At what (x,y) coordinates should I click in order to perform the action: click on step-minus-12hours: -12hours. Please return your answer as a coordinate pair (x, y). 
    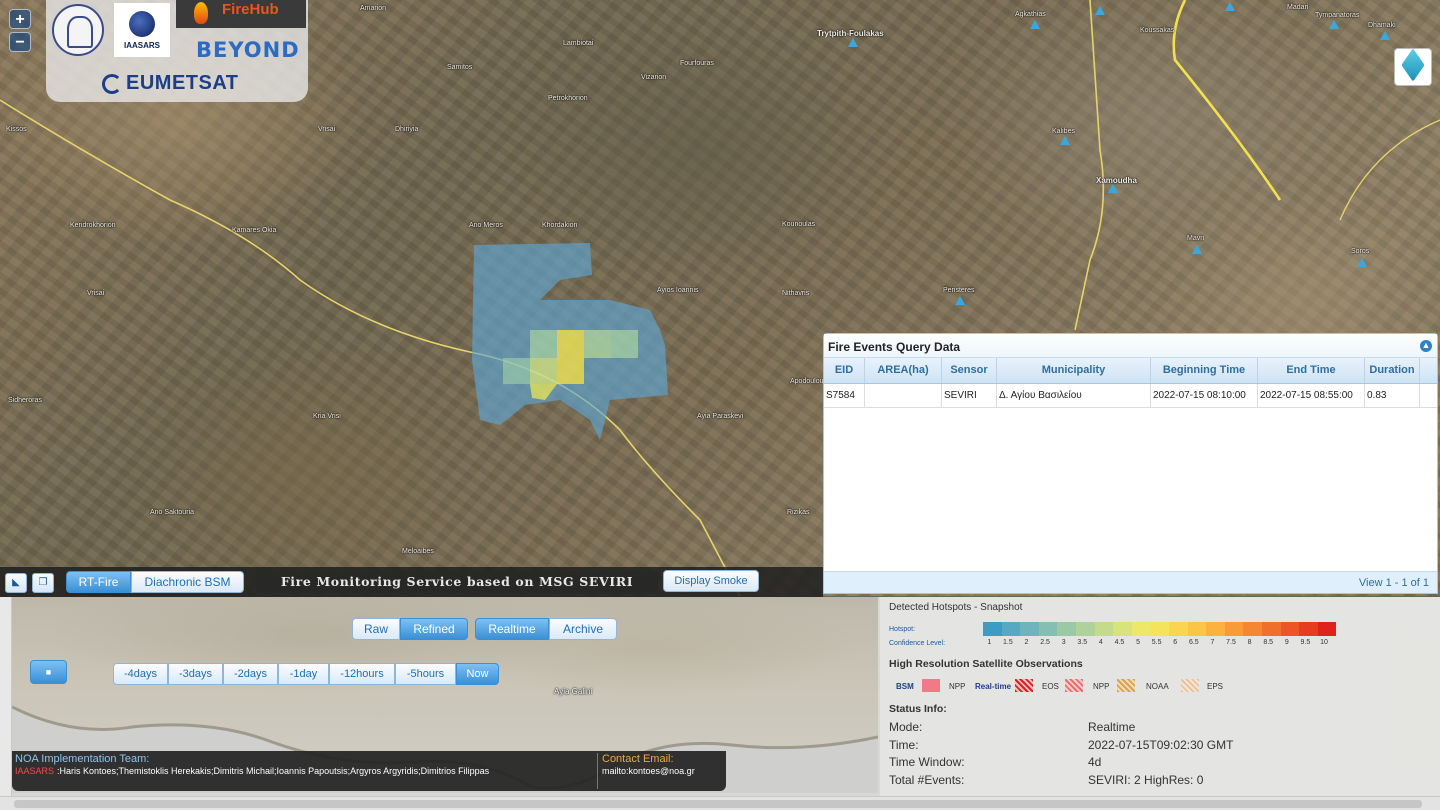
    Looking at the image, I should click on (362, 674).